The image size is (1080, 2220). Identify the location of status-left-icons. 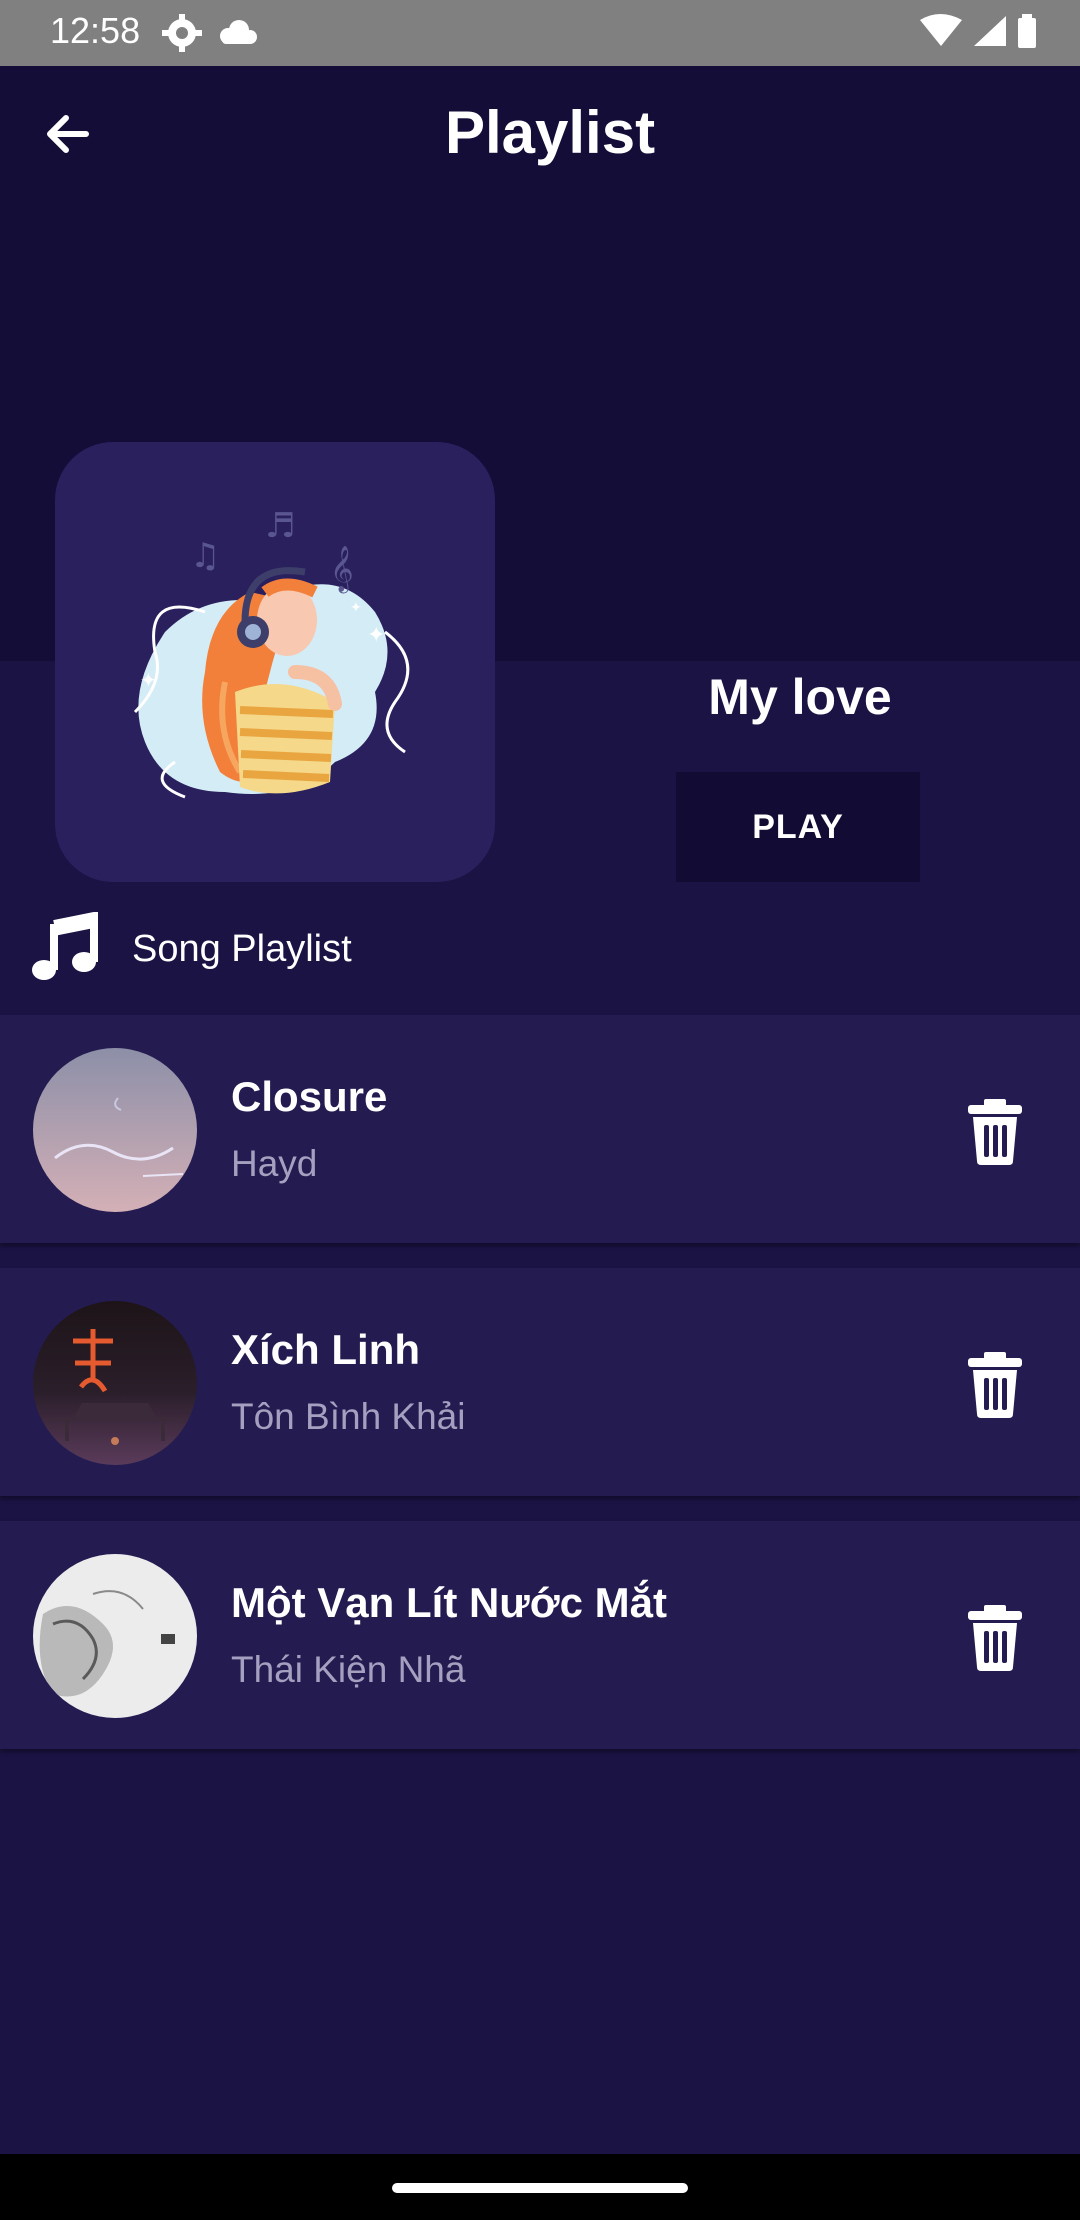
(215, 35).